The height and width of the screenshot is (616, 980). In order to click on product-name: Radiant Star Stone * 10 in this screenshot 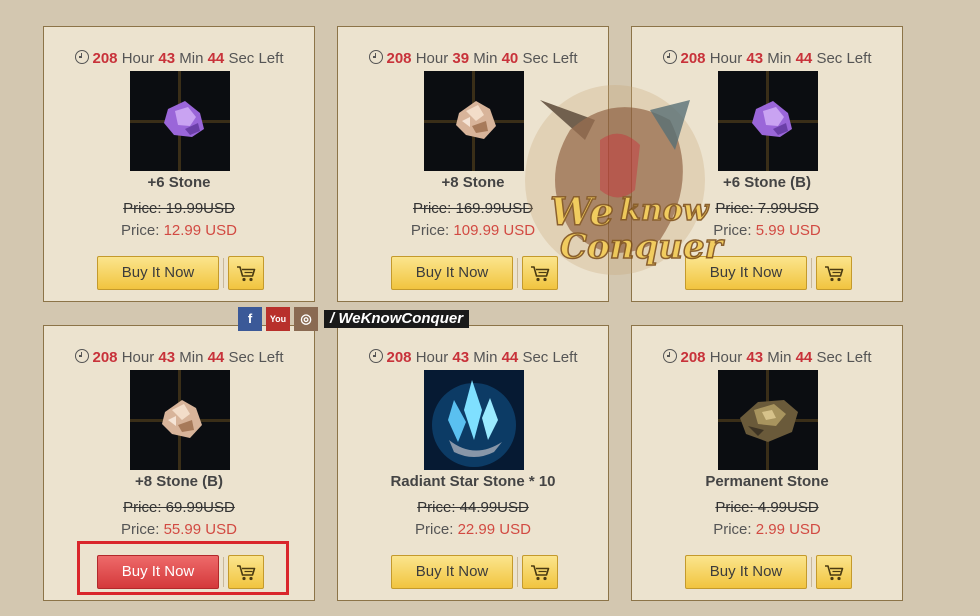, I will do `click(473, 481)`.